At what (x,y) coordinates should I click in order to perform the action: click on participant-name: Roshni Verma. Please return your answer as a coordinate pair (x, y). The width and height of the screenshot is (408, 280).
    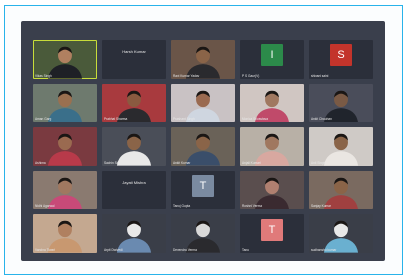
    Looking at the image, I should click on (252, 206).